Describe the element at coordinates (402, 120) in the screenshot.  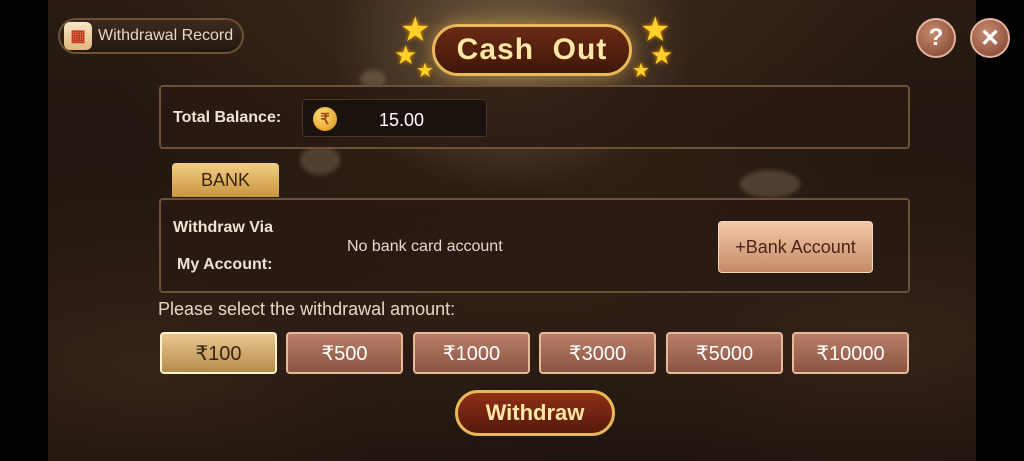
I see `balance-value: 15.00` at that location.